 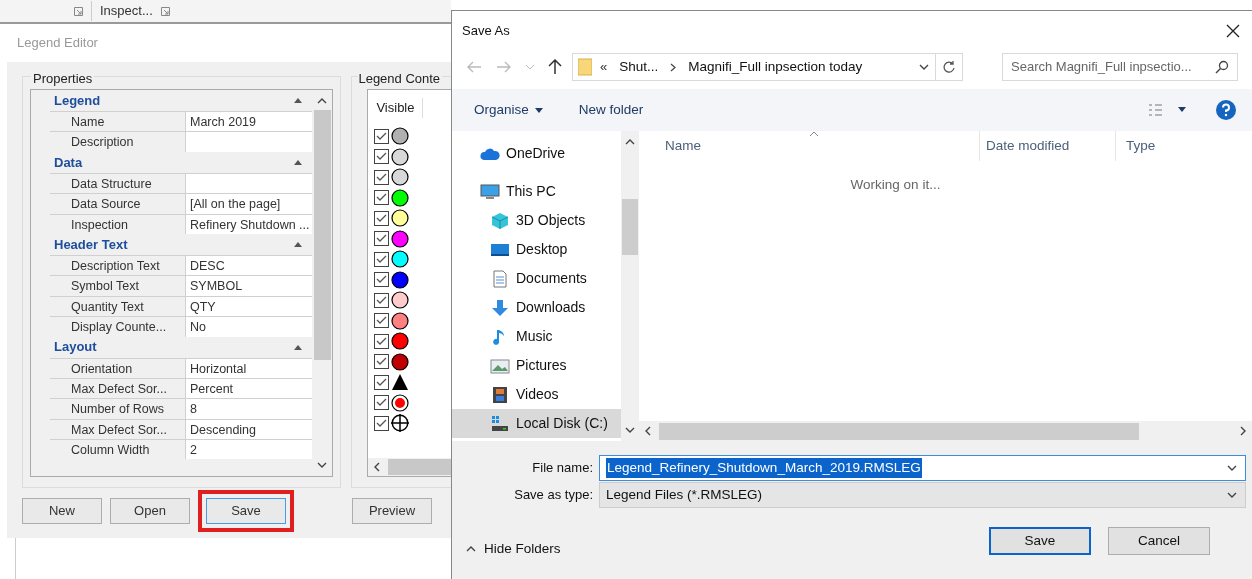 I want to click on history-caret-icon, so click(x=924, y=67).